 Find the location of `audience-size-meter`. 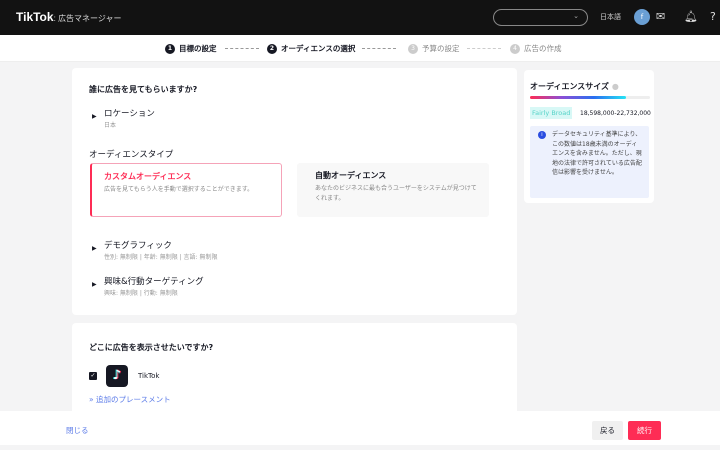

audience-size-meter is located at coordinates (590, 97).